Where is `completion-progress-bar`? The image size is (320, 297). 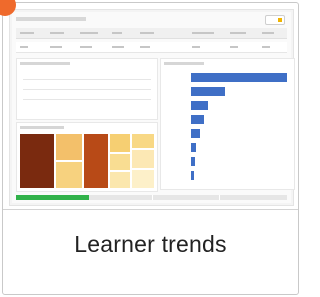 completion-progress-bar is located at coordinates (151, 197).